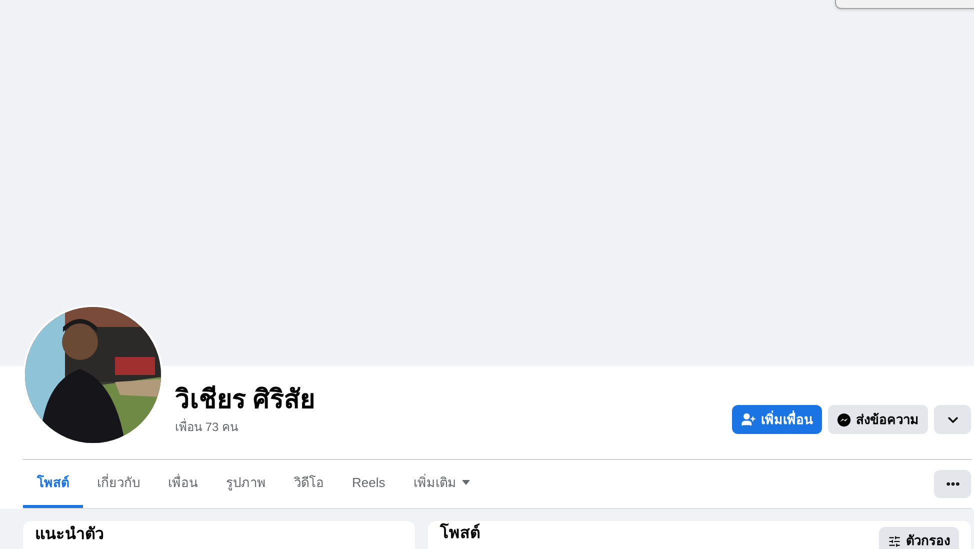 Image resolution: width=974 pixels, height=549 pixels. I want to click on sliders-icon, so click(894, 541).